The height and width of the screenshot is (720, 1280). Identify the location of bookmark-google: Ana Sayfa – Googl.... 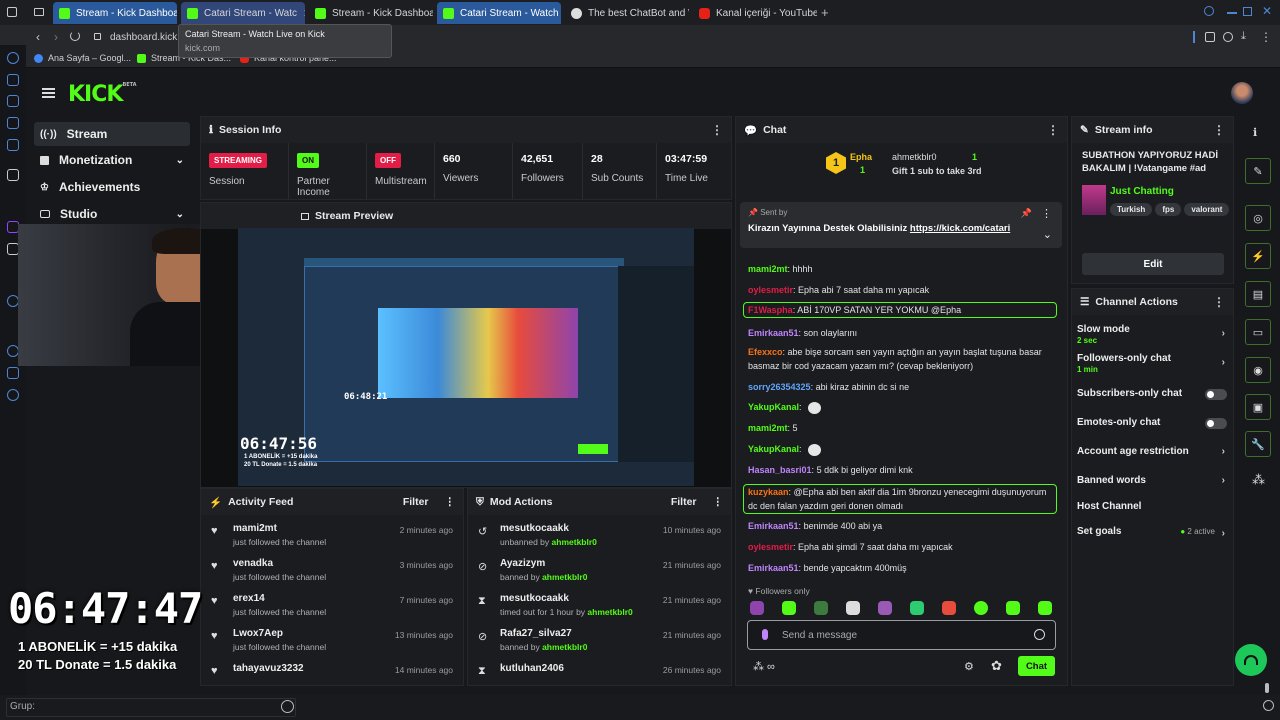
(82, 58).